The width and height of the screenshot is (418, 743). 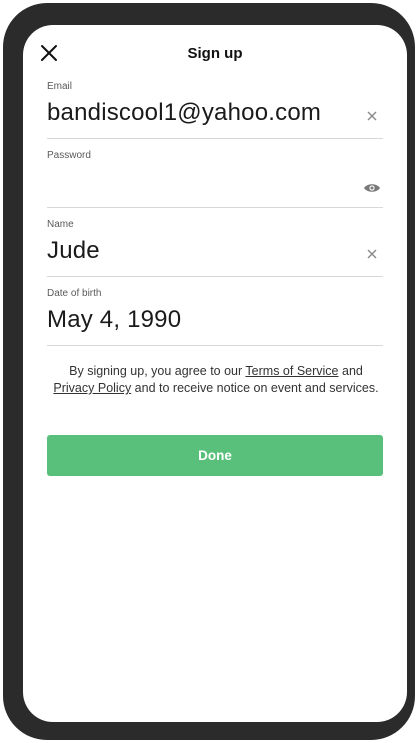 I want to click on name-label: Name, so click(x=60, y=224).